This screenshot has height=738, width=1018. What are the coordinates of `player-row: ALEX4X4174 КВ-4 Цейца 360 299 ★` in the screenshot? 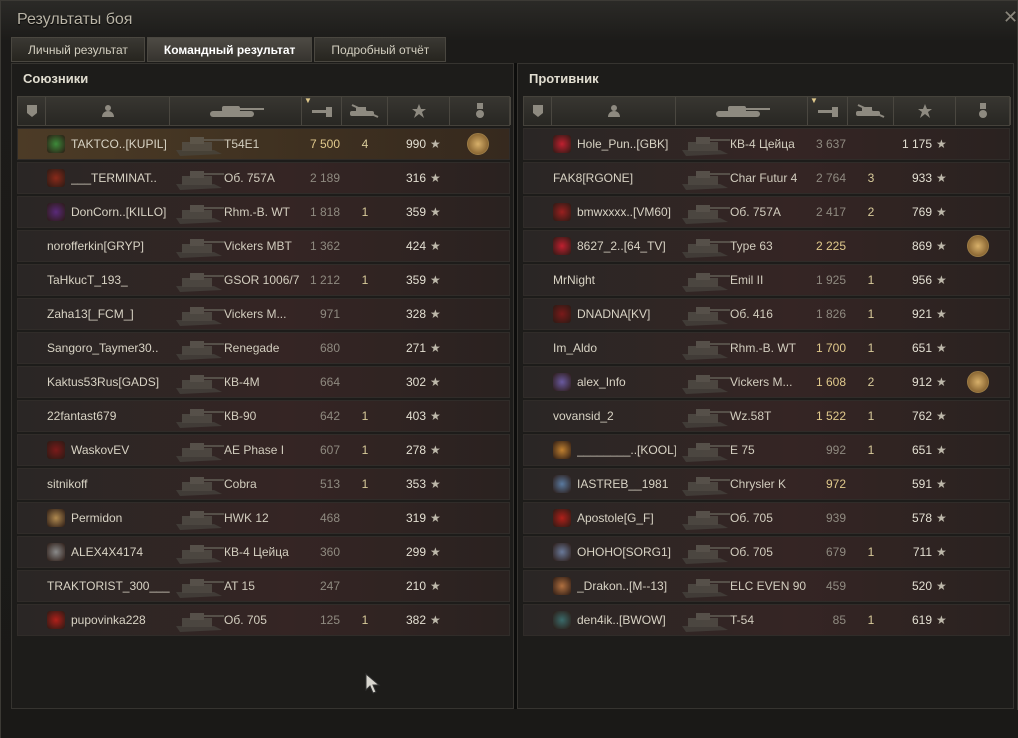 It's located at (263, 552).